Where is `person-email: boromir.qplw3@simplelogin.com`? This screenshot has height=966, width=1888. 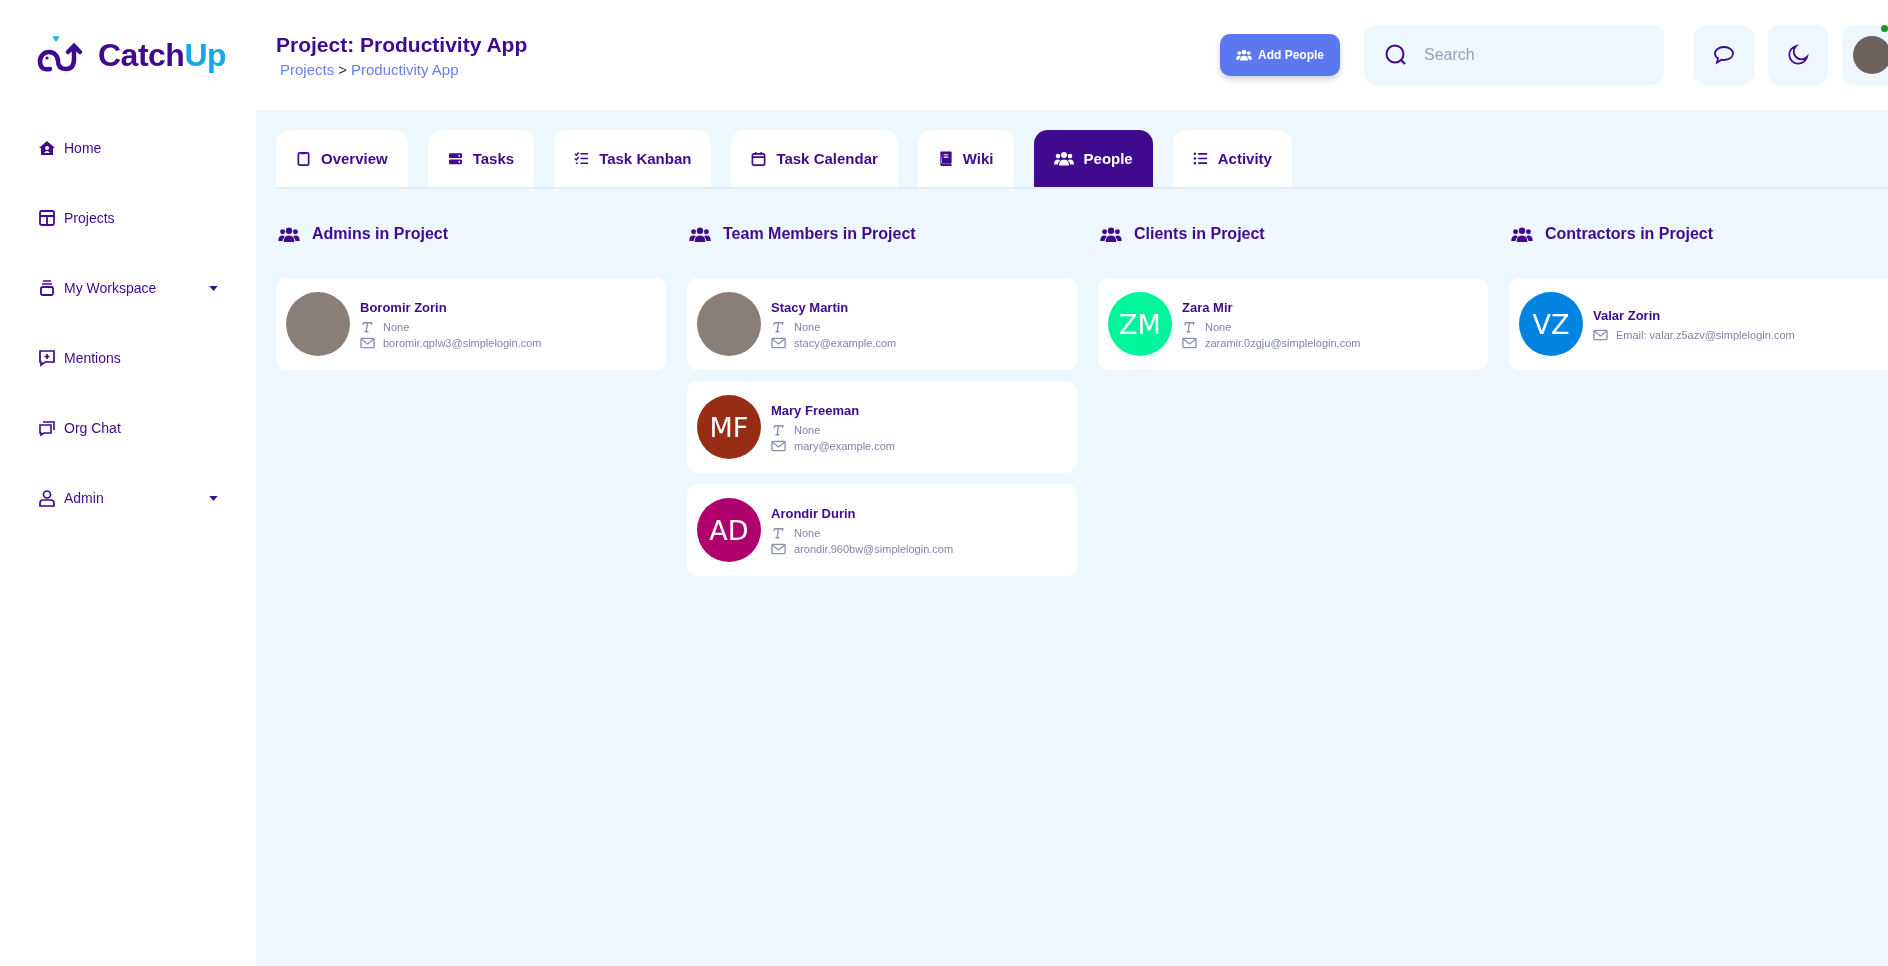 person-email: boromir.qplw3@simplelogin.com is located at coordinates (462, 342).